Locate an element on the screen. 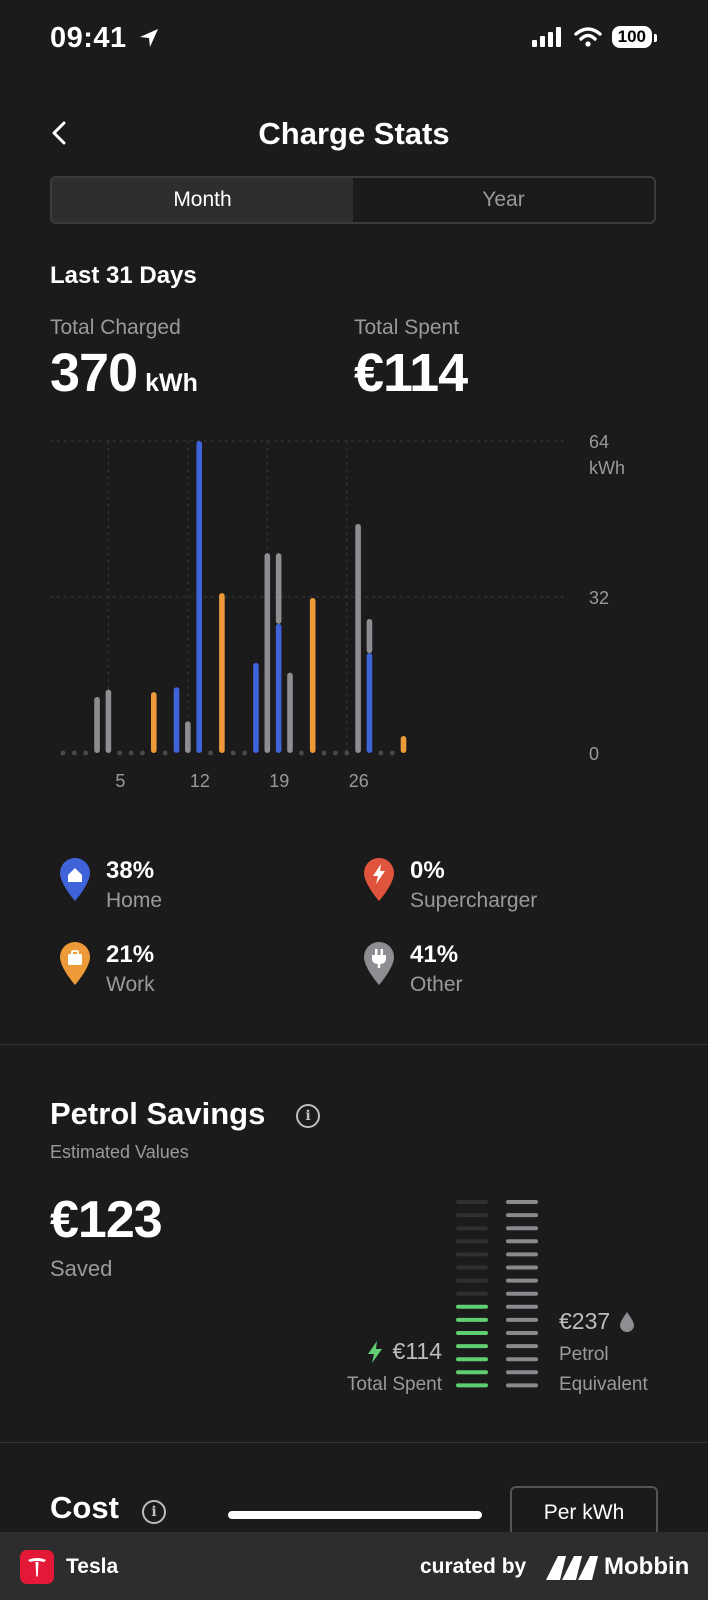 This screenshot has width=708, height=1600. total-charged-value: 370 kWh is located at coordinates (124, 373).